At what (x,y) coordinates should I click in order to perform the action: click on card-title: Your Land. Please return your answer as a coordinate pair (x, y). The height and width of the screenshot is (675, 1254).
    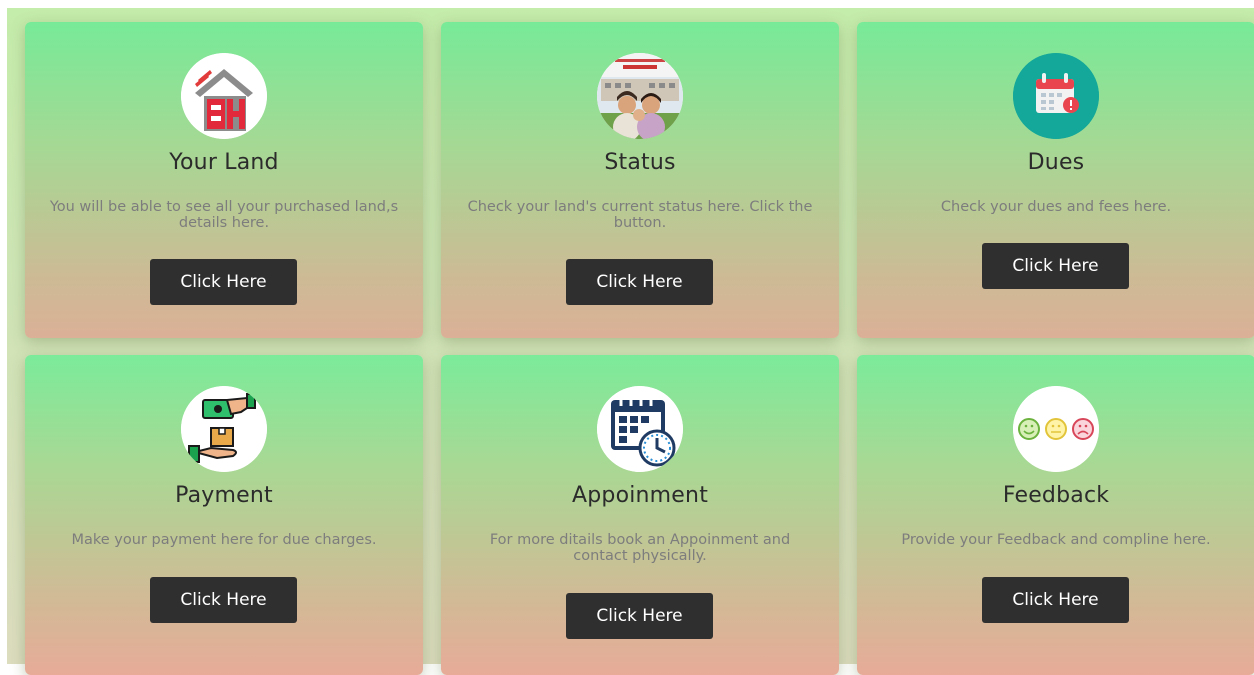
    Looking at the image, I should click on (224, 162).